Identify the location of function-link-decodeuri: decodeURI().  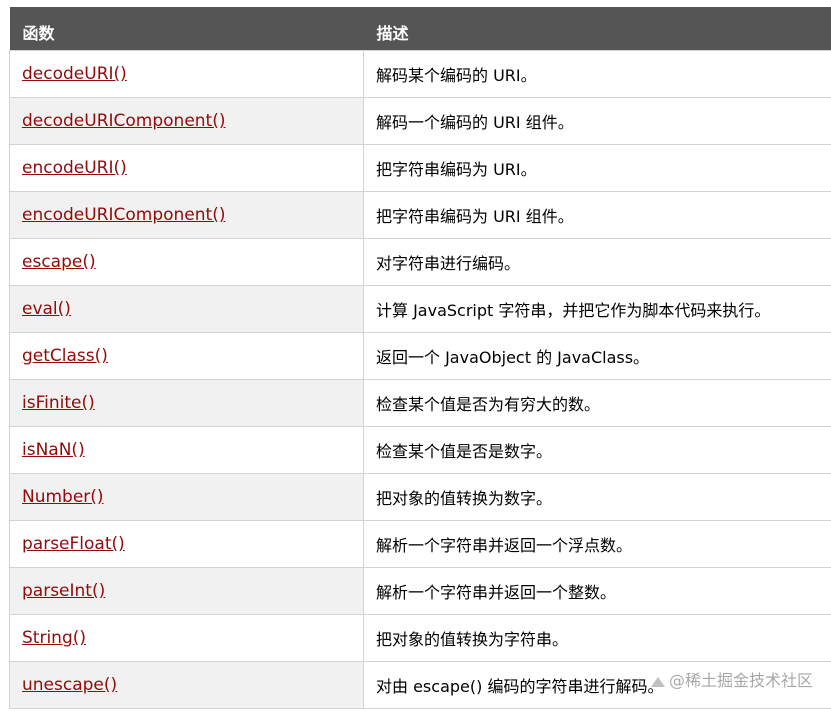
(74, 74).